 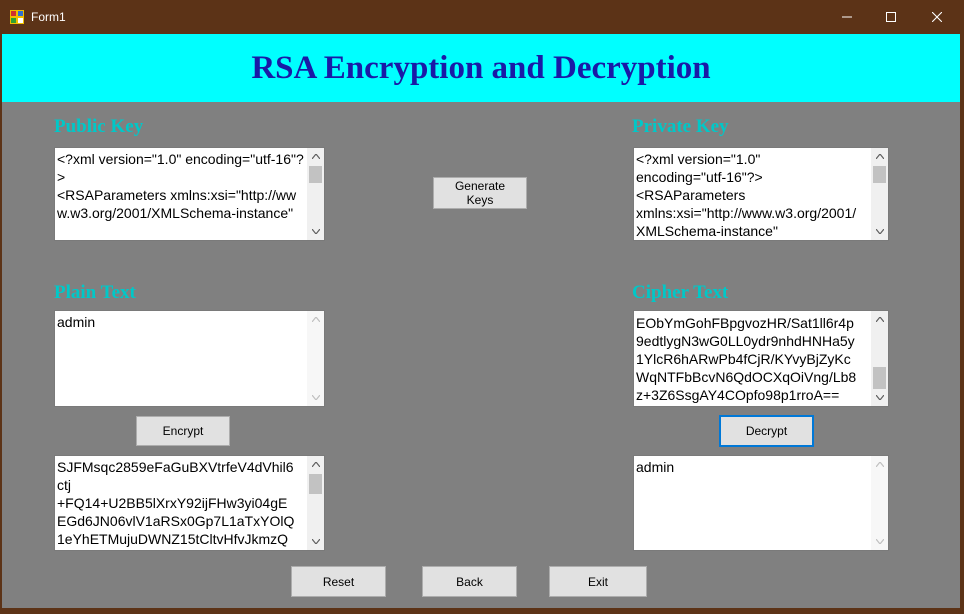 I want to click on minimize-icon, so click(x=847, y=17).